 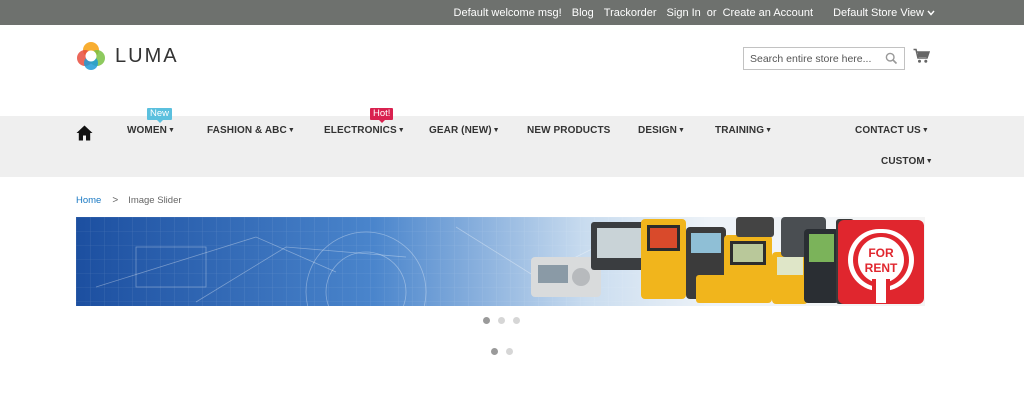 What do you see at coordinates (881, 268) in the screenshot?
I see `for-rent-line2: RENT` at bounding box center [881, 268].